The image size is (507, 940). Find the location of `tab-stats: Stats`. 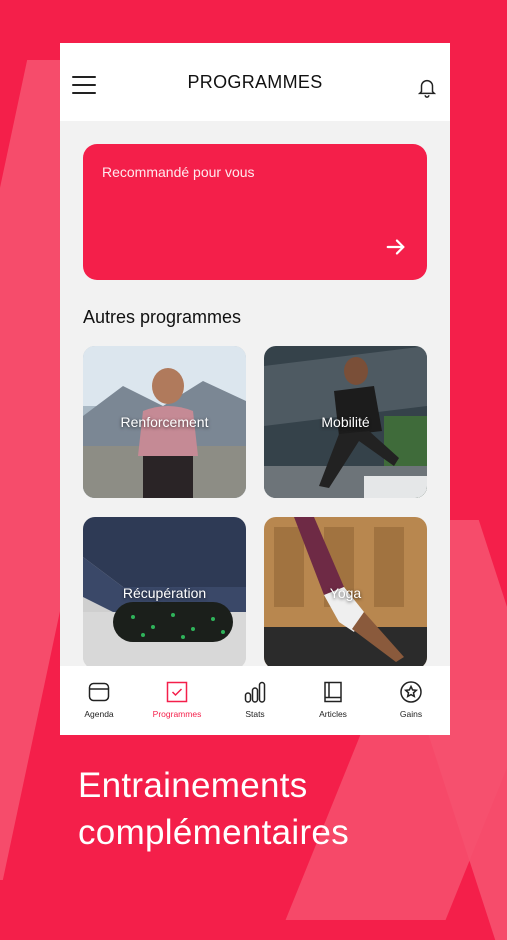

tab-stats: Stats is located at coordinates (255, 700).